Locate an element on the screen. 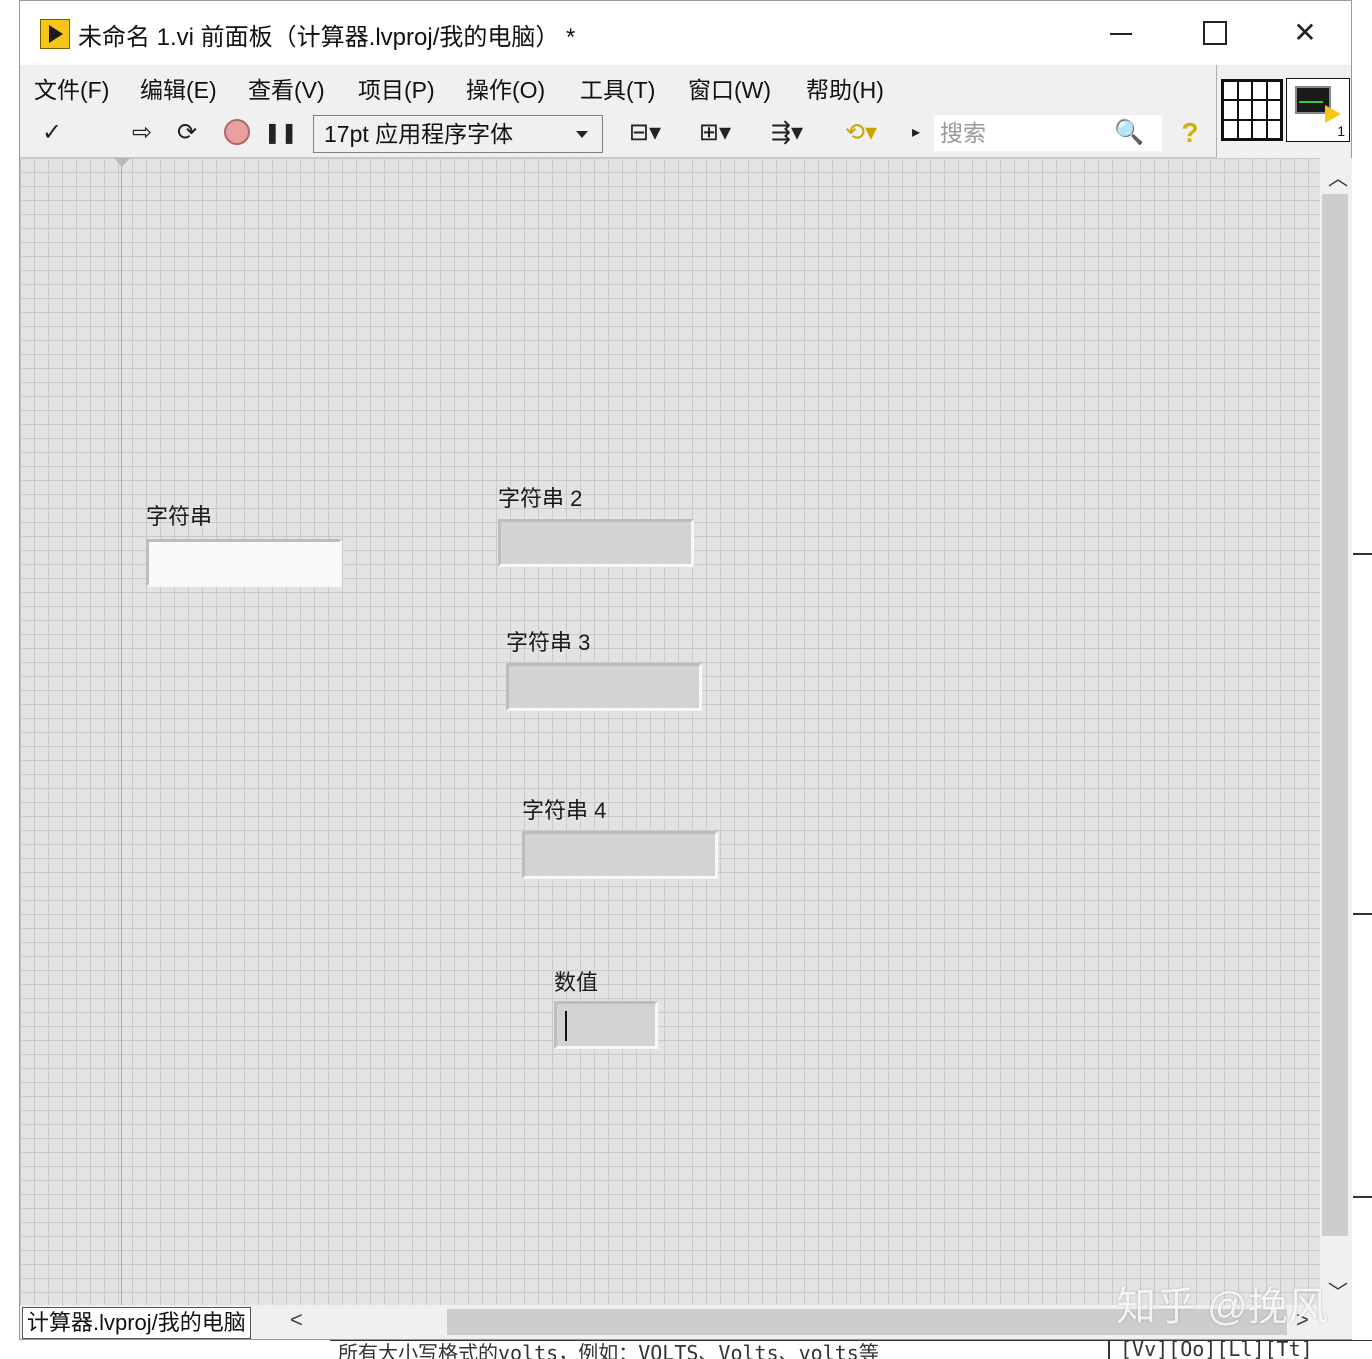  vertical-scroll-thumb is located at coordinates (1335, 715).